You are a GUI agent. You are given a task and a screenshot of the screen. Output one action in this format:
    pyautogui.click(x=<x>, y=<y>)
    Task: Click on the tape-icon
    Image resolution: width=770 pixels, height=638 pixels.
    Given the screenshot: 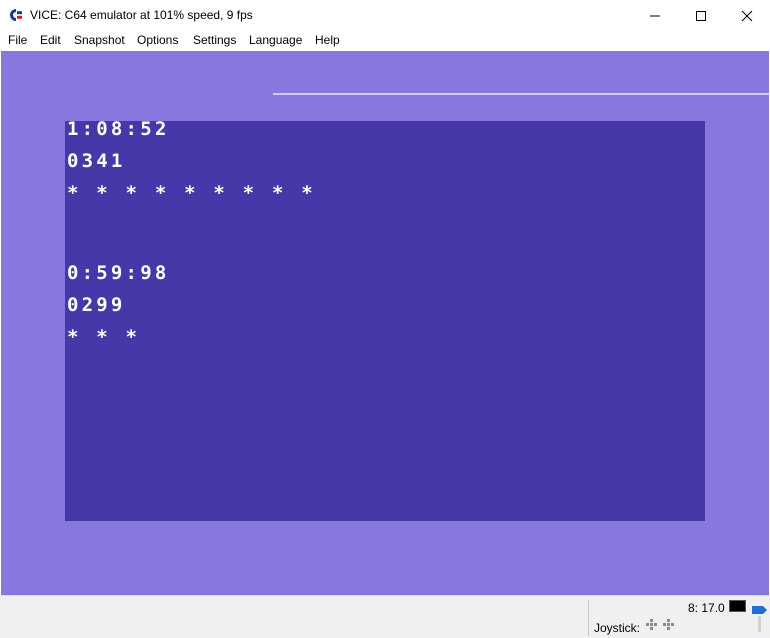 What is the action you would take?
    pyautogui.click(x=760, y=620)
    